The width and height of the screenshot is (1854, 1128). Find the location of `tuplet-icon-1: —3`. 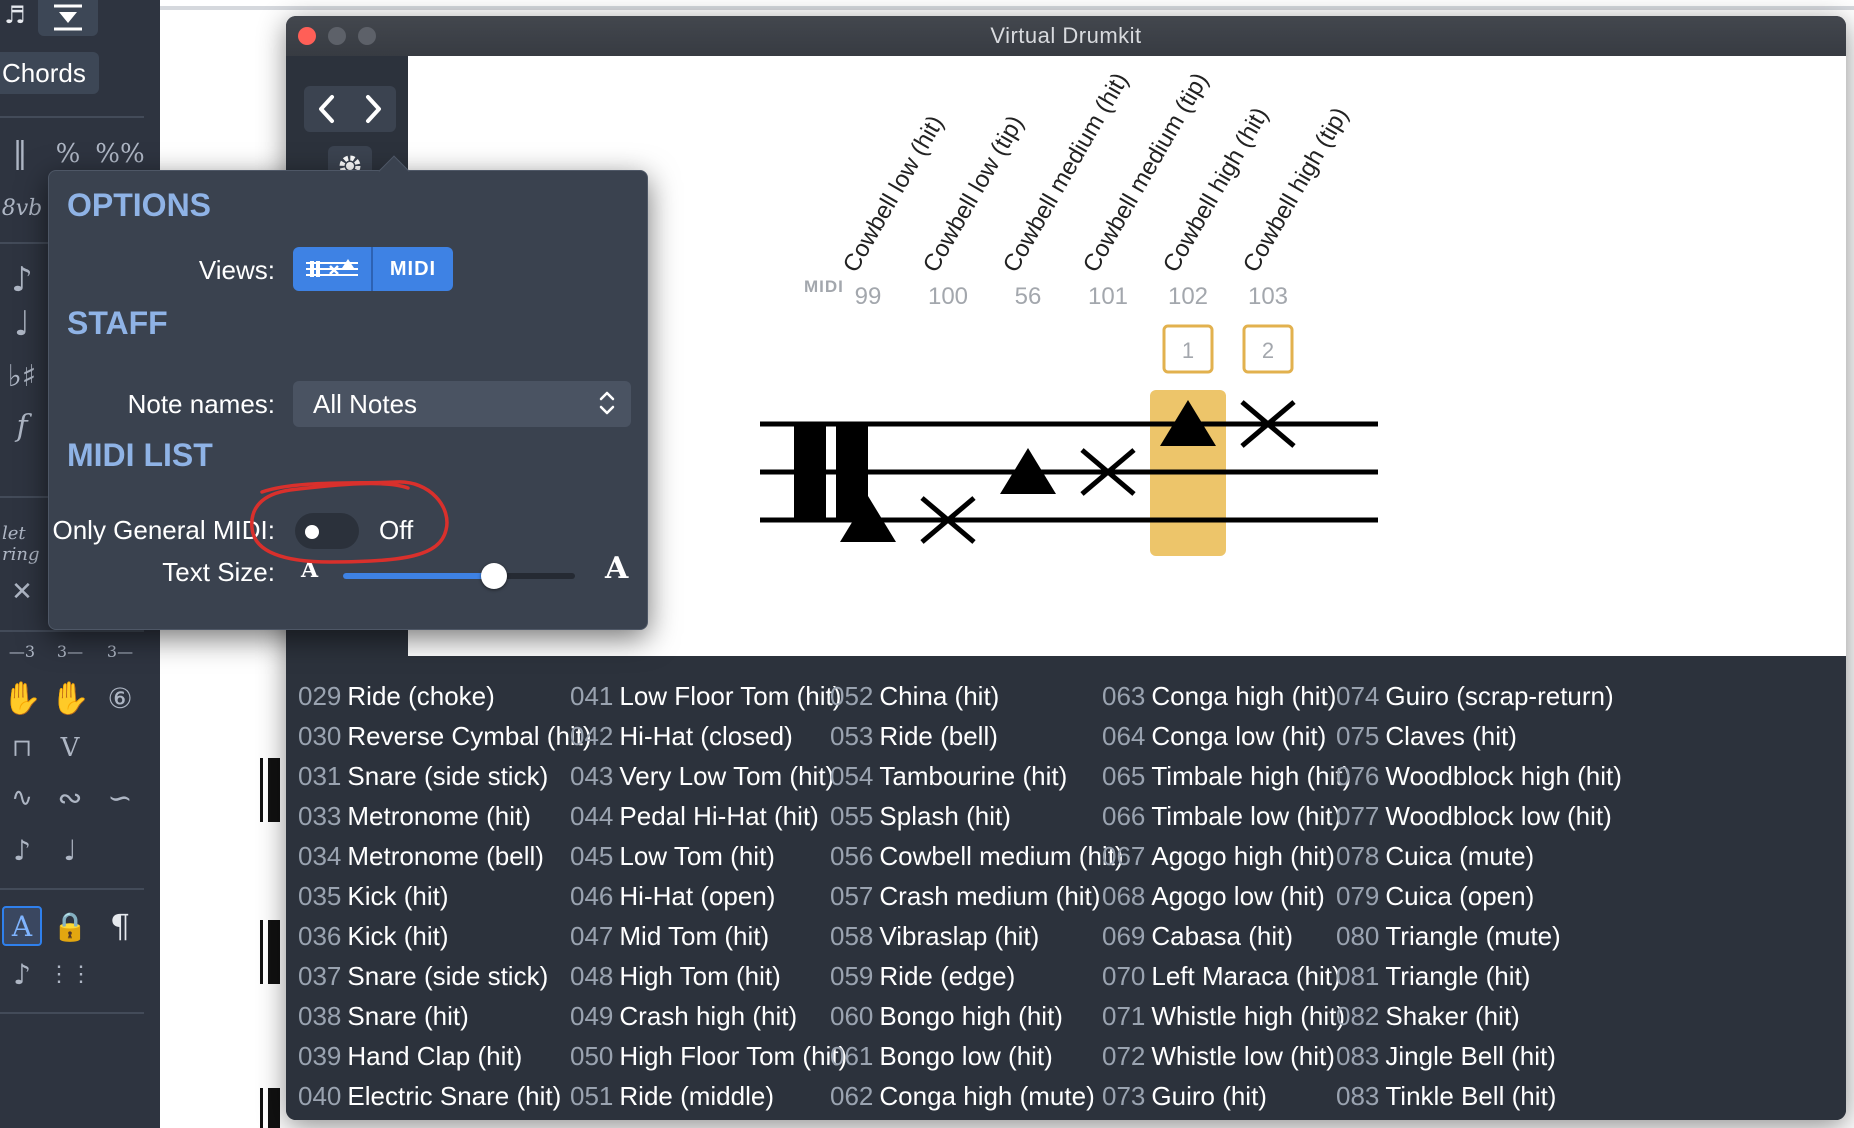

tuplet-icon-1: —3 is located at coordinates (22, 651).